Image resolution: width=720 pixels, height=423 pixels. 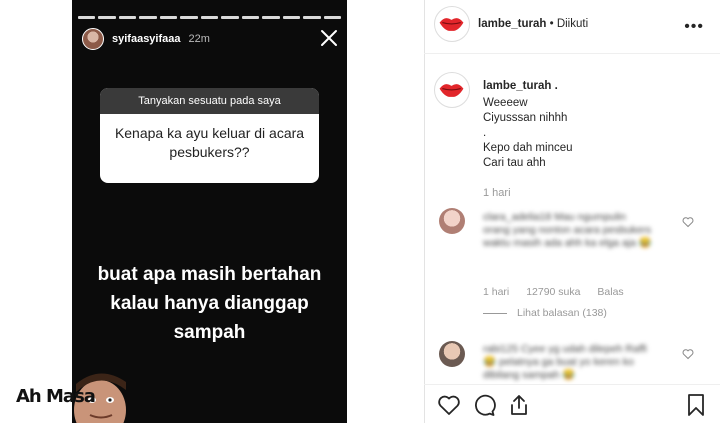 What do you see at coordinates (93, 39) in the screenshot?
I see `story-avatar` at bounding box center [93, 39].